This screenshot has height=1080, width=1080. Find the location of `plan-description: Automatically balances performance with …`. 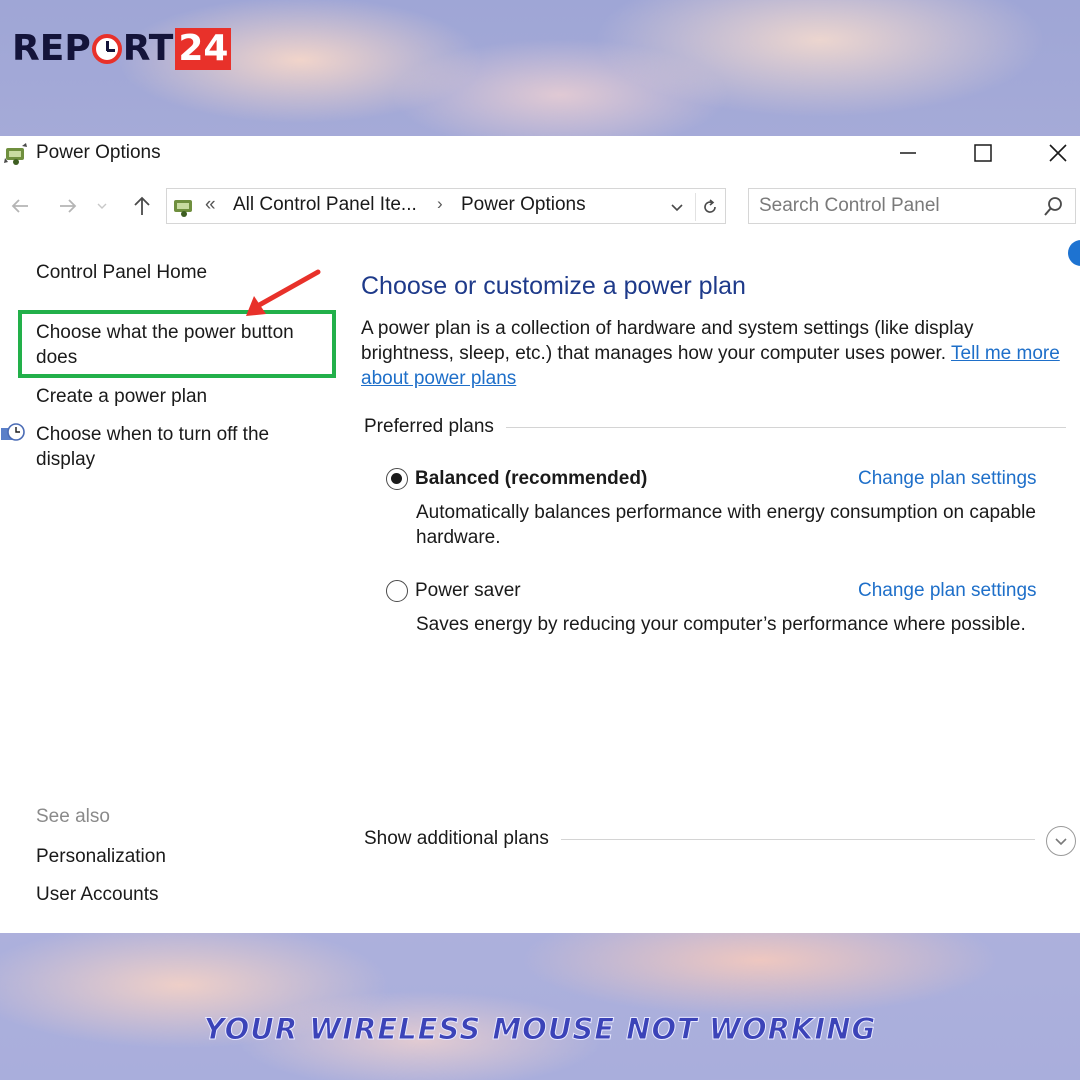

plan-description: Automatically balances performance with … is located at coordinates (726, 525).